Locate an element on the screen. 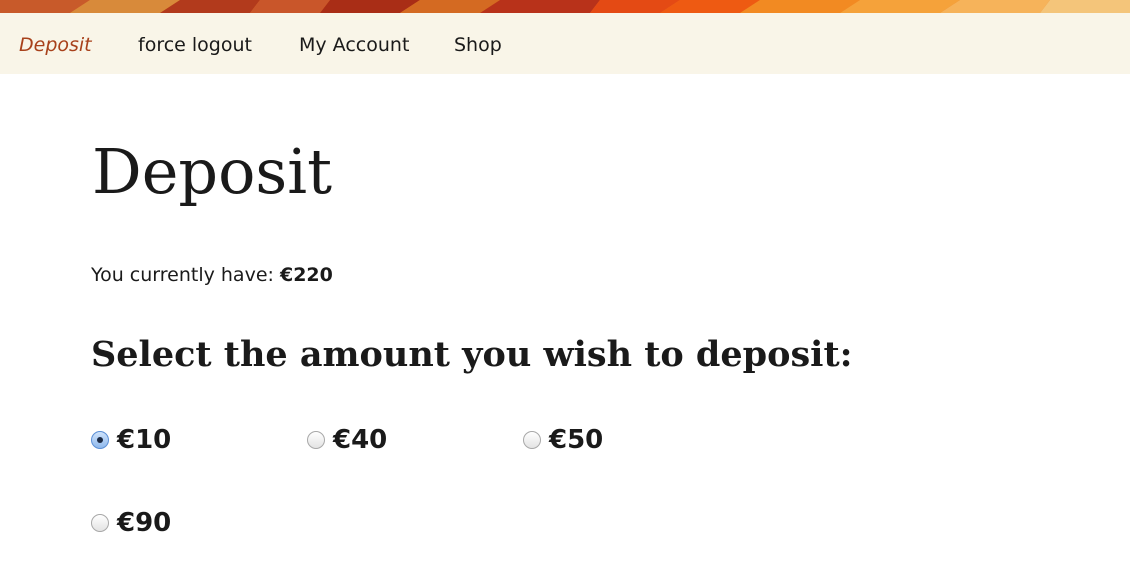 The height and width of the screenshot is (572, 1130). nav-item-my-account: My Account is located at coordinates (354, 45).